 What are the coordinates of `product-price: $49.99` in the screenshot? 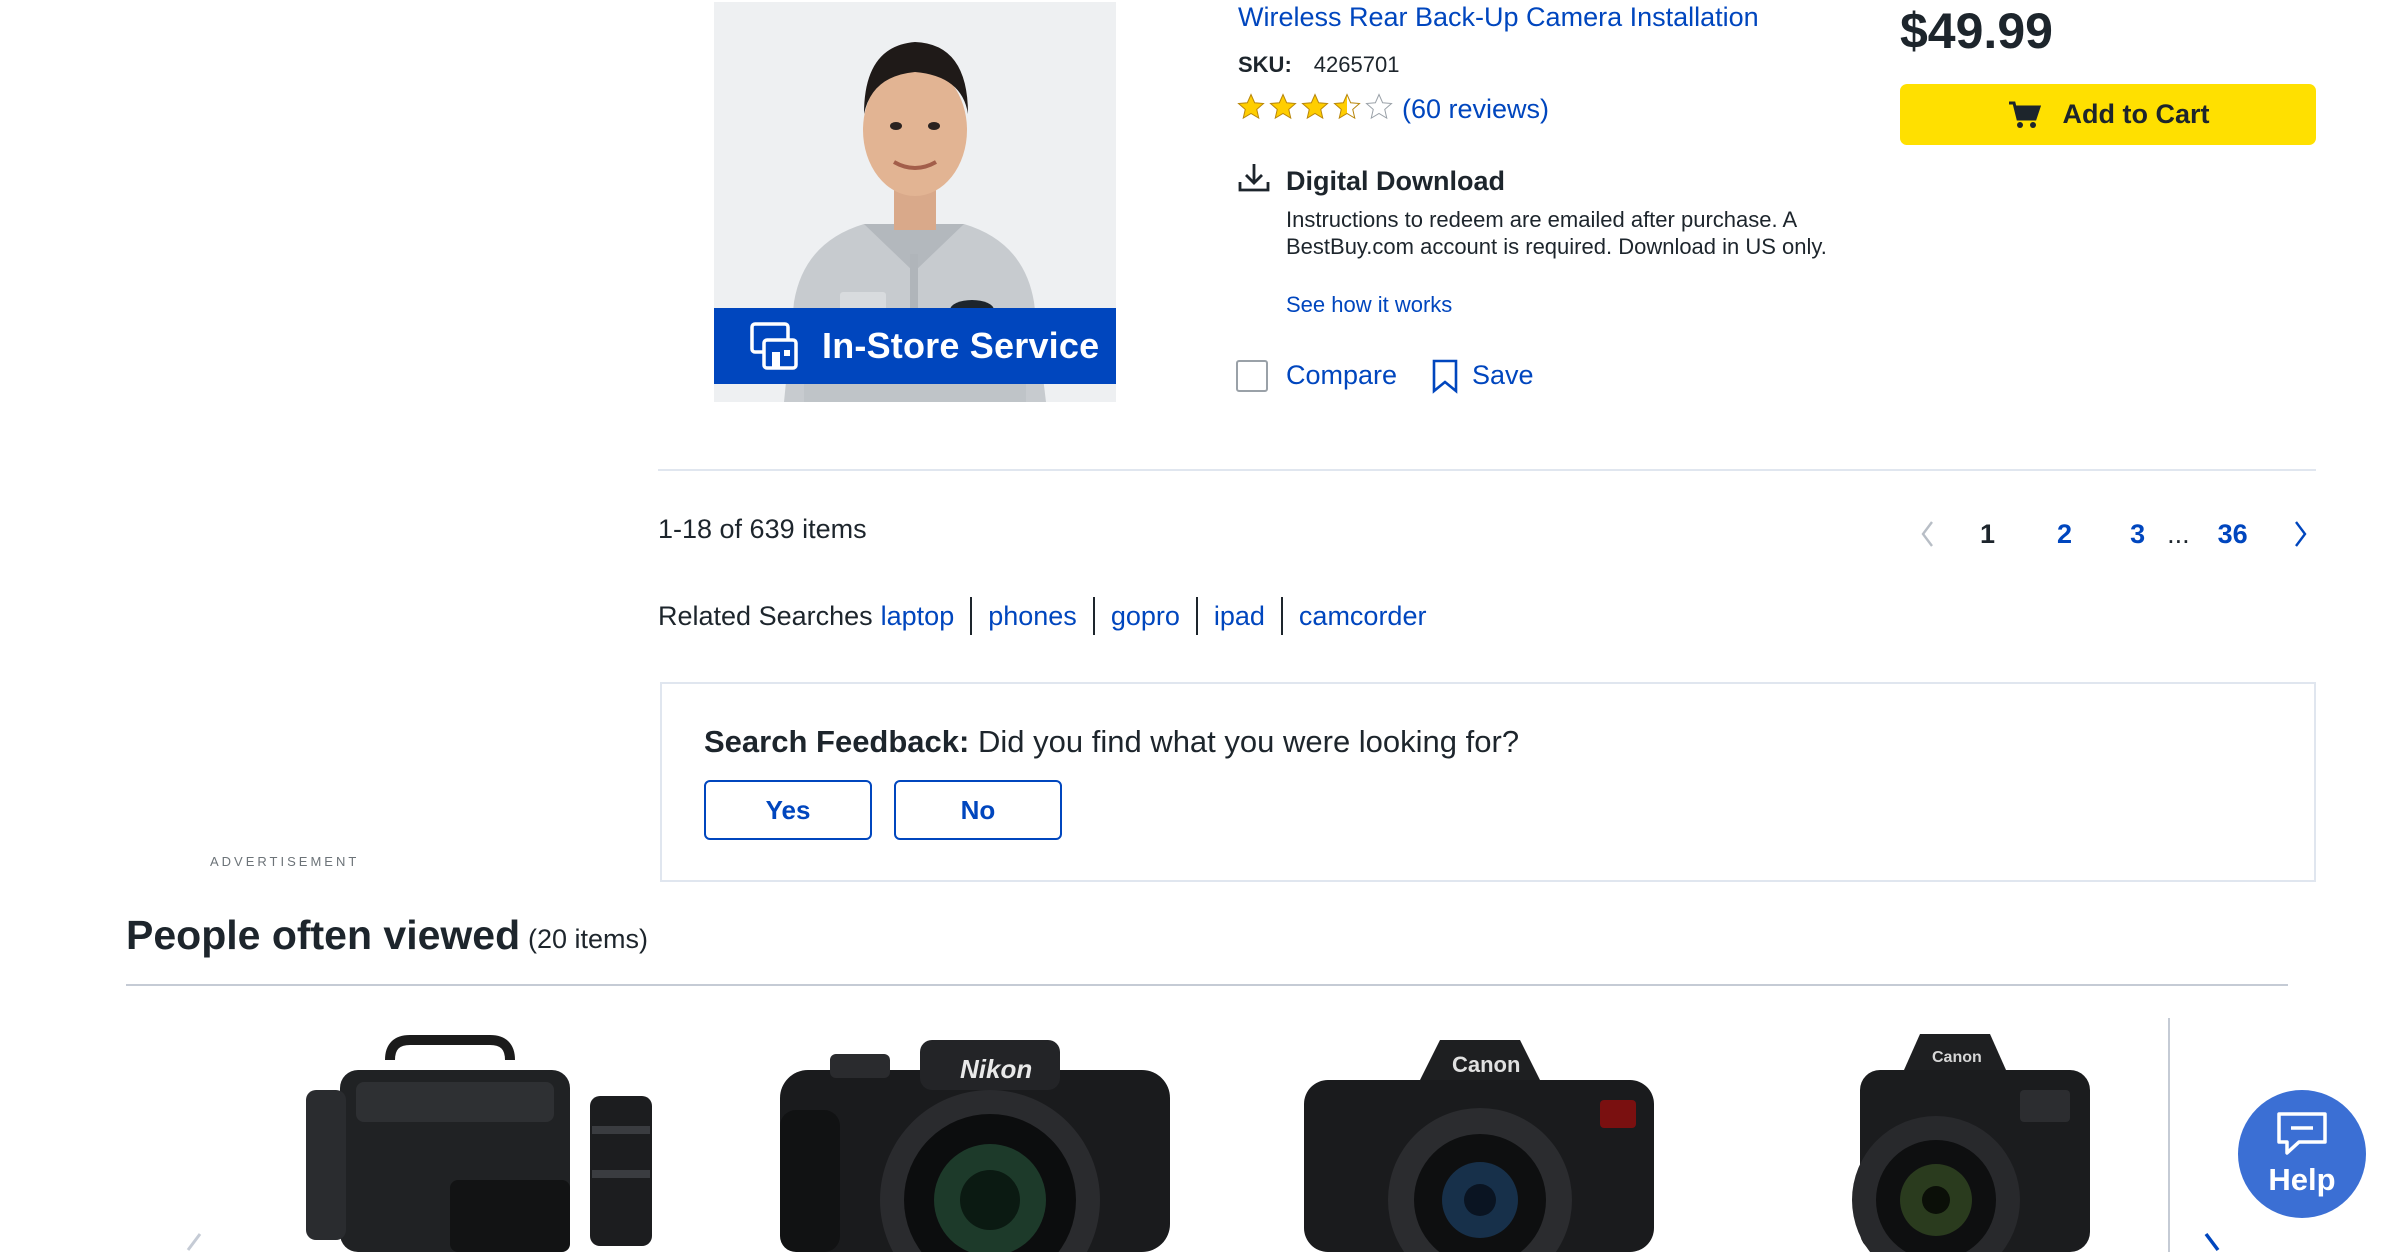 It's located at (1976, 31).